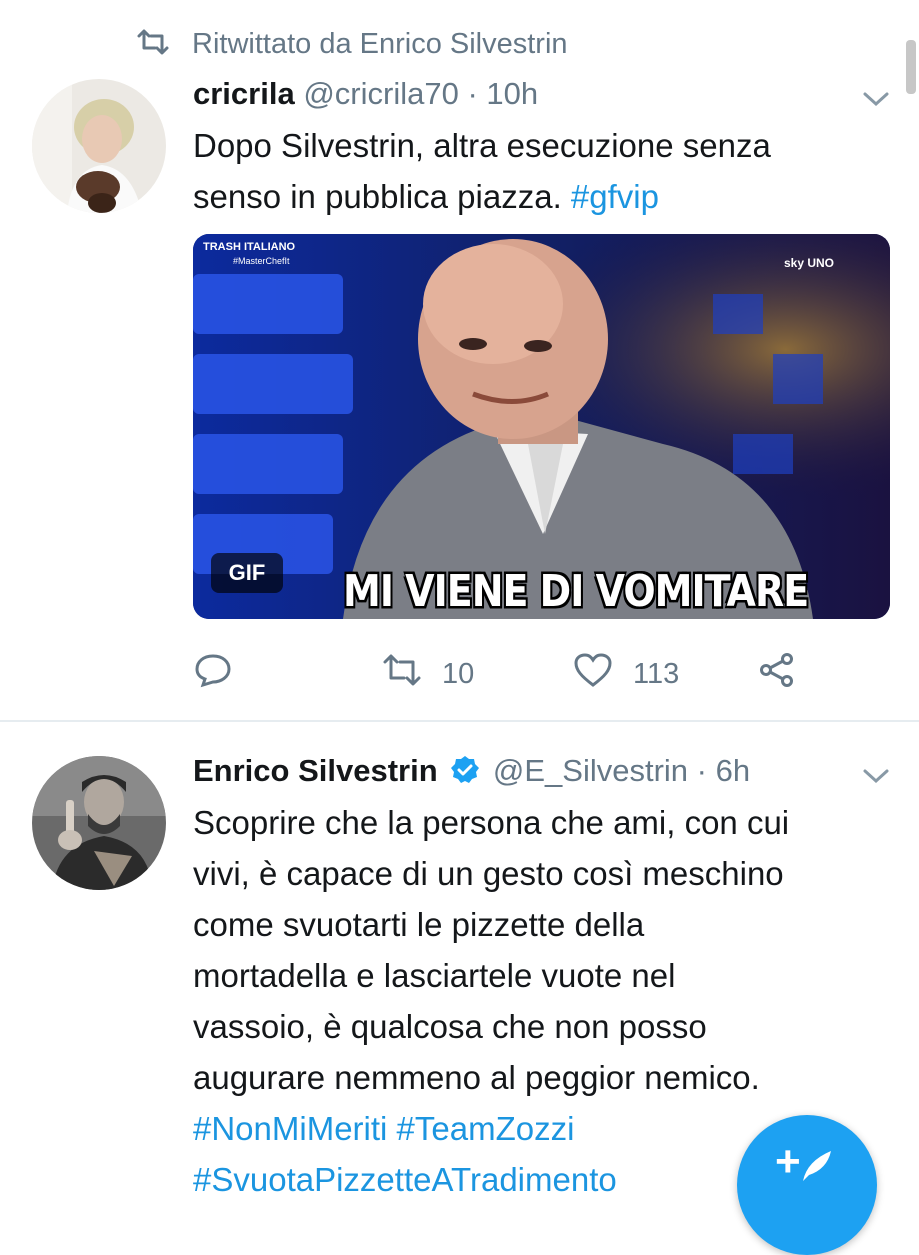 This screenshot has height=1255, width=919. I want to click on avatar-enrico-silvestrin, so click(99, 823).